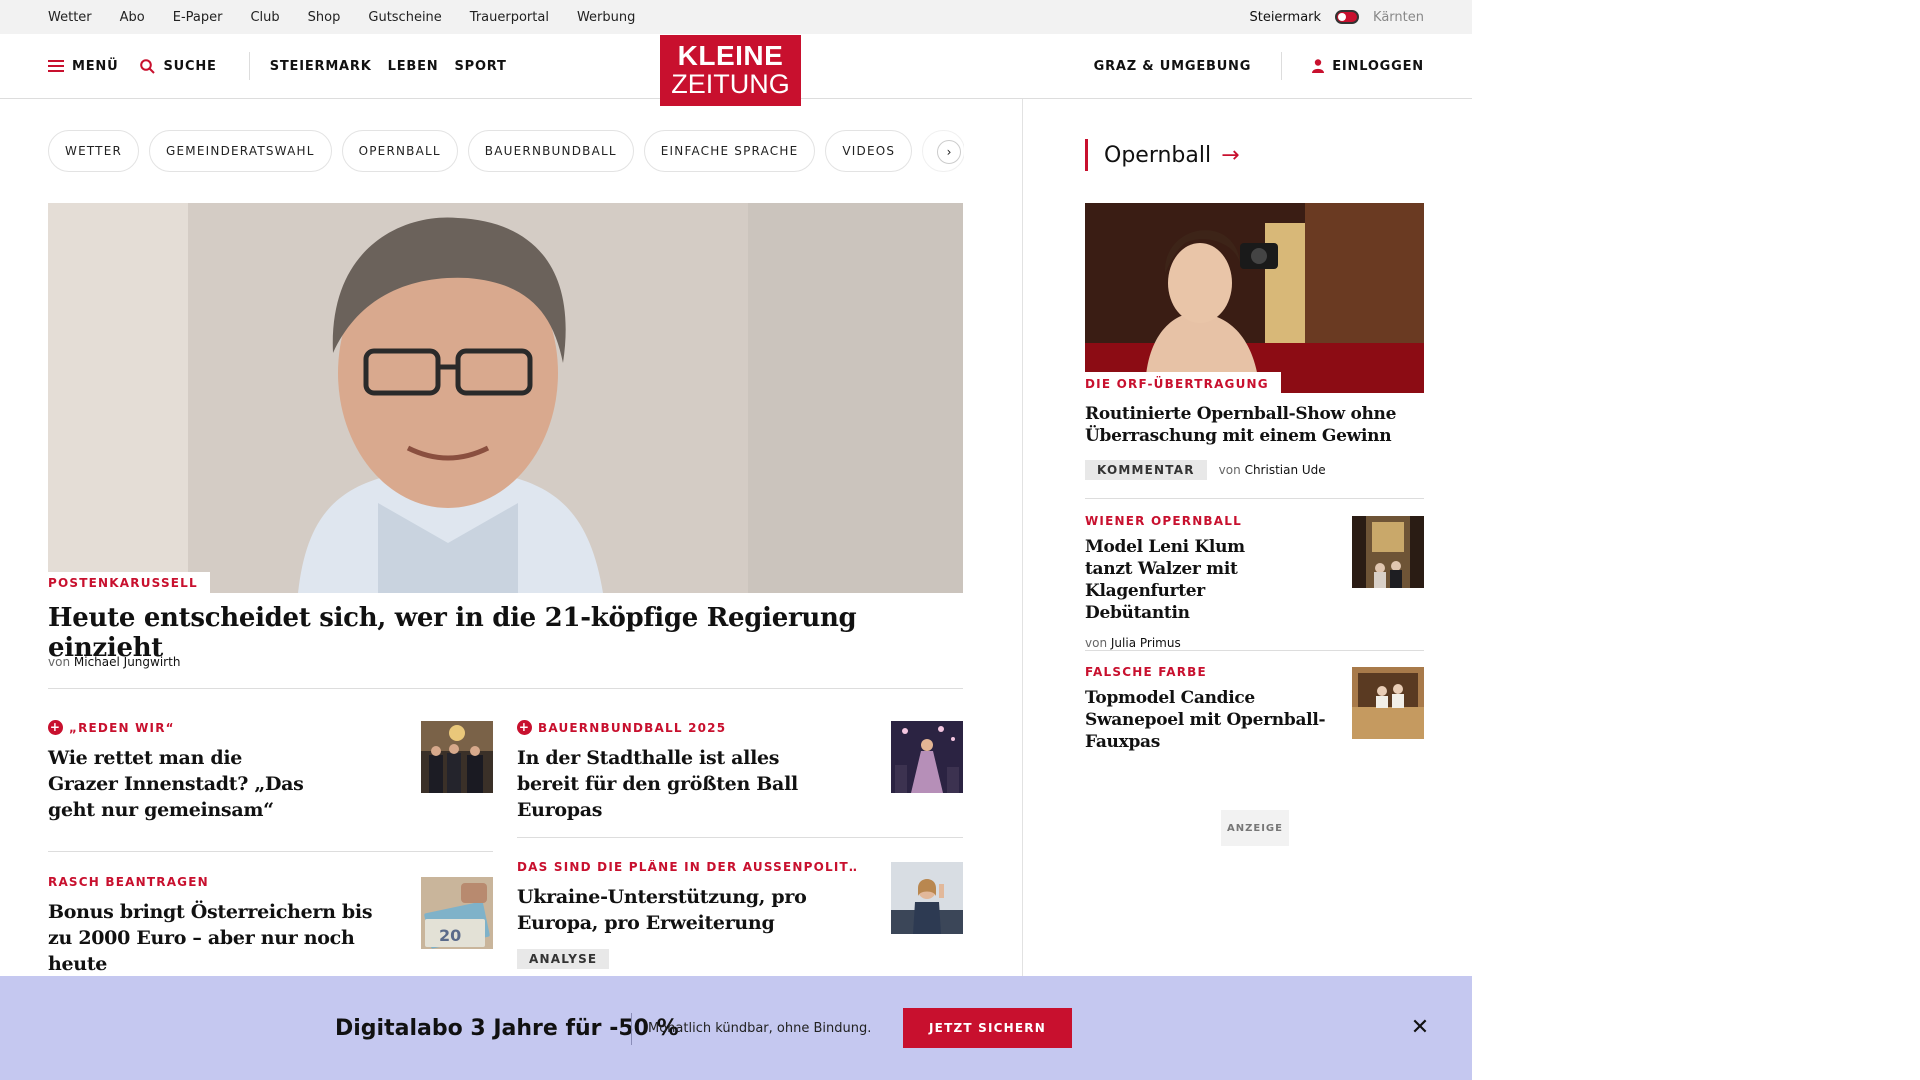 The height and width of the screenshot is (1080, 1920). What do you see at coordinates (1146, 470) in the screenshot?
I see `commentary-tag: KOMMENTAR` at bounding box center [1146, 470].